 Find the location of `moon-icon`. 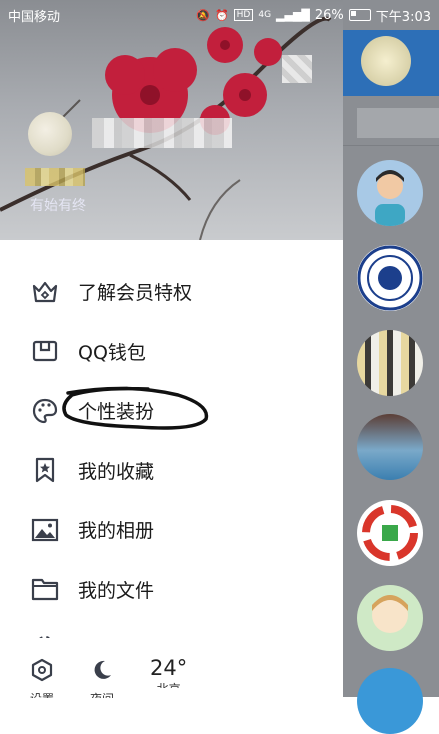

moon-icon is located at coordinates (102, 672).